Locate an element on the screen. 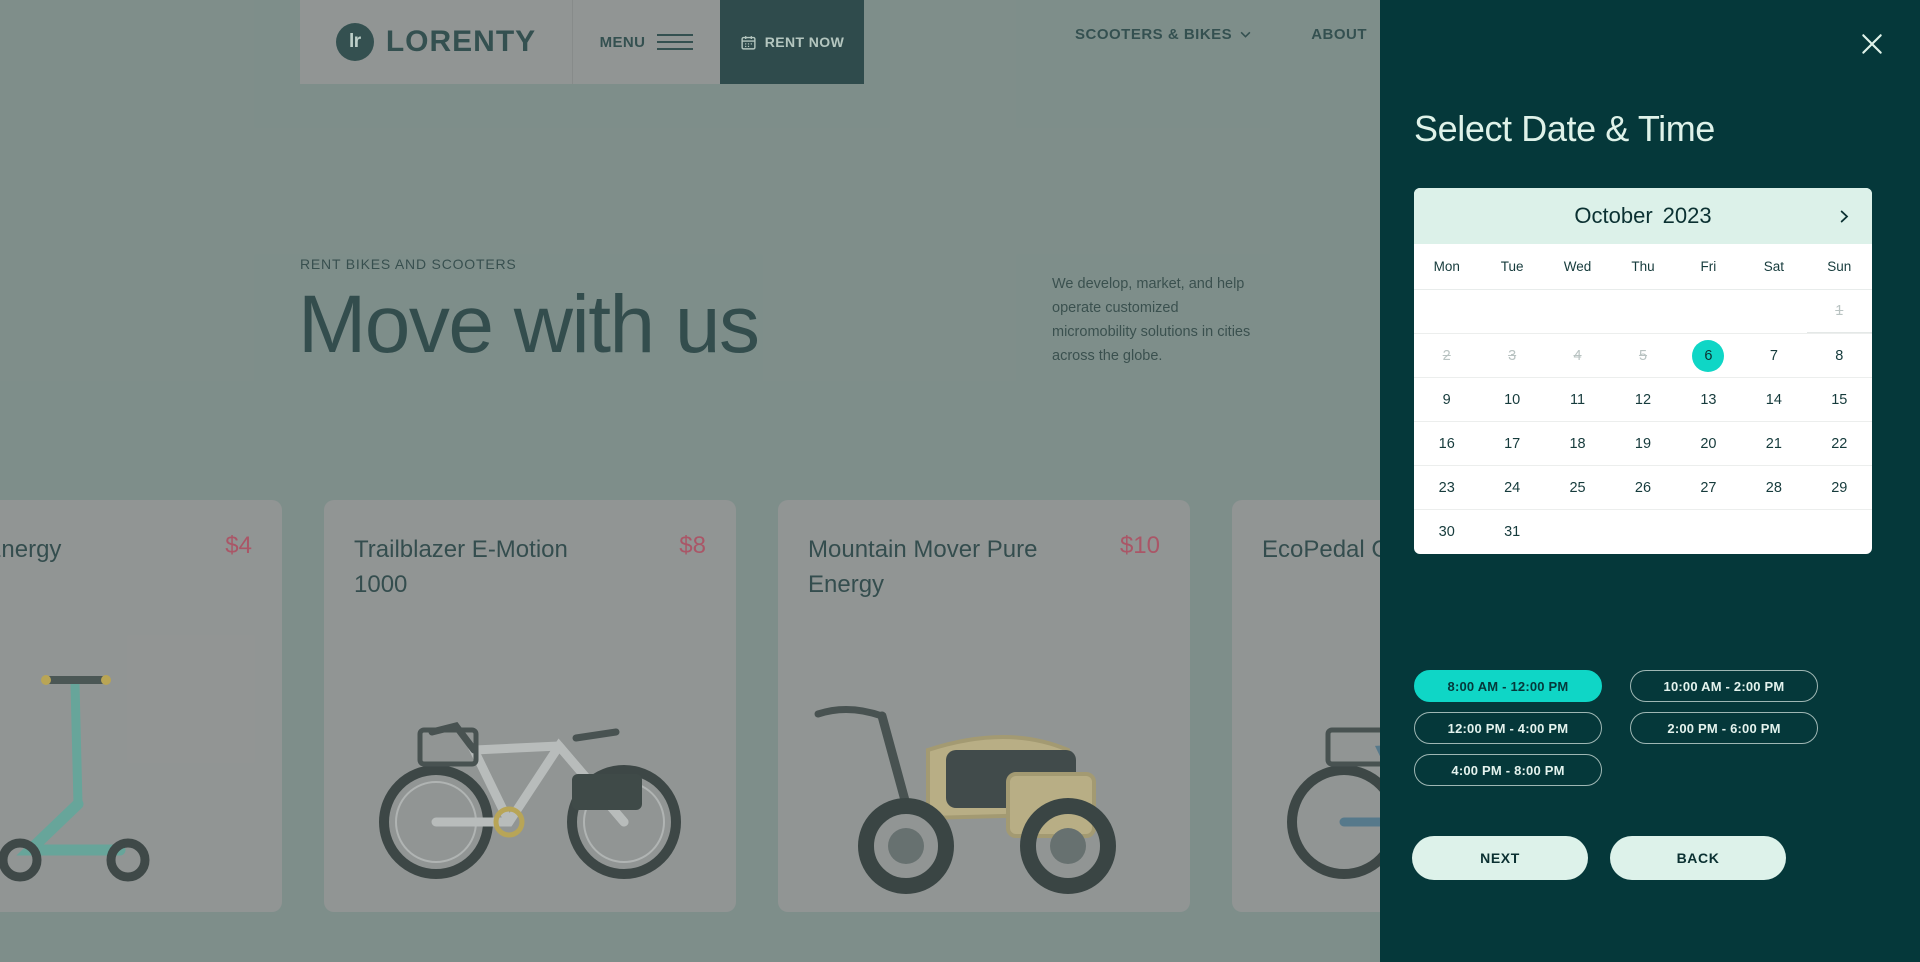 The image size is (1920, 962). day-header: Mon is located at coordinates (1446, 266).